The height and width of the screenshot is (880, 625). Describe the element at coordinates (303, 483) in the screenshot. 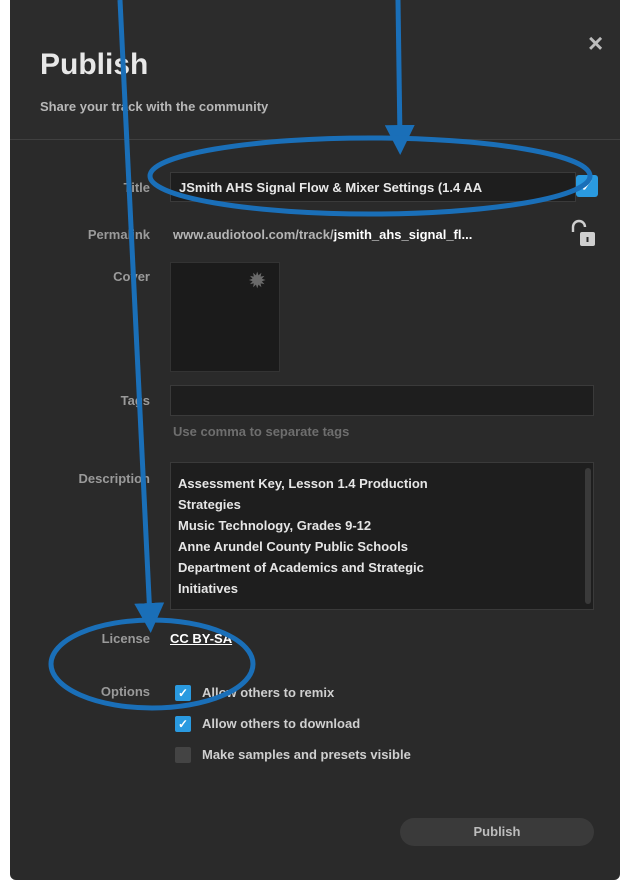

I see `description-line: Assessment Key, Lesson 1.4 Production` at that location.